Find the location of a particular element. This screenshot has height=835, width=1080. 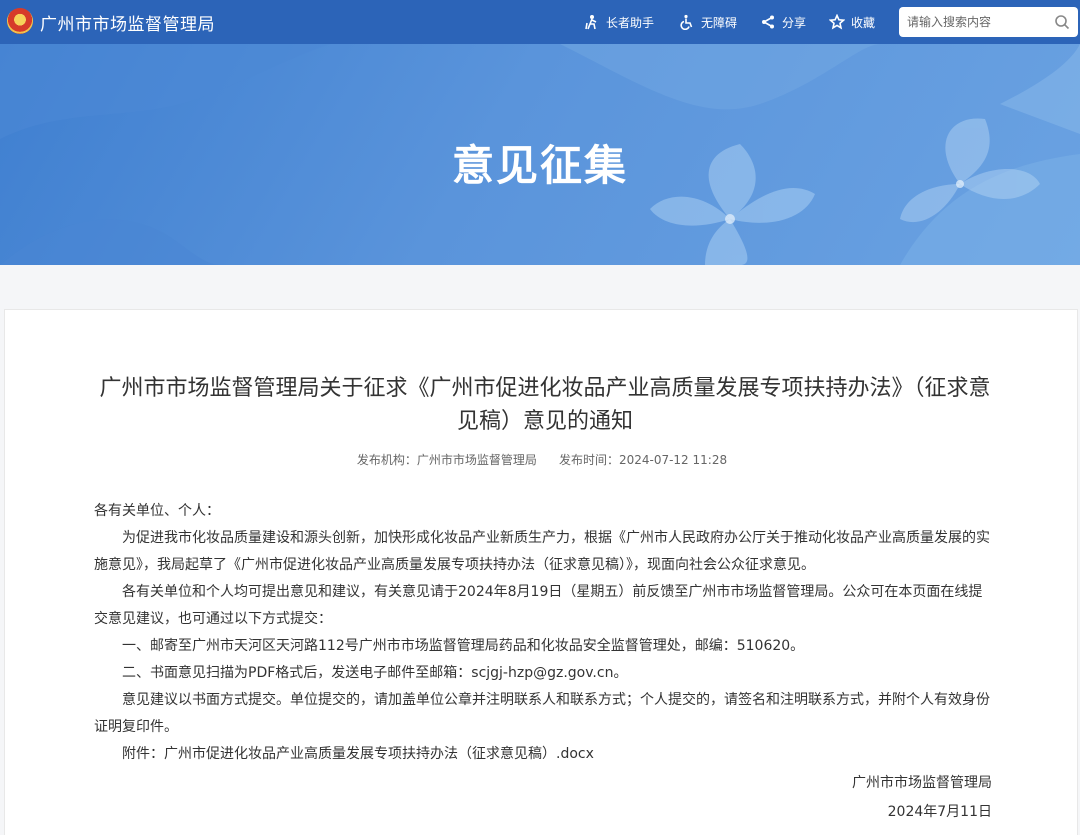

share-button: 分享 is located at coordinates (783, 22).